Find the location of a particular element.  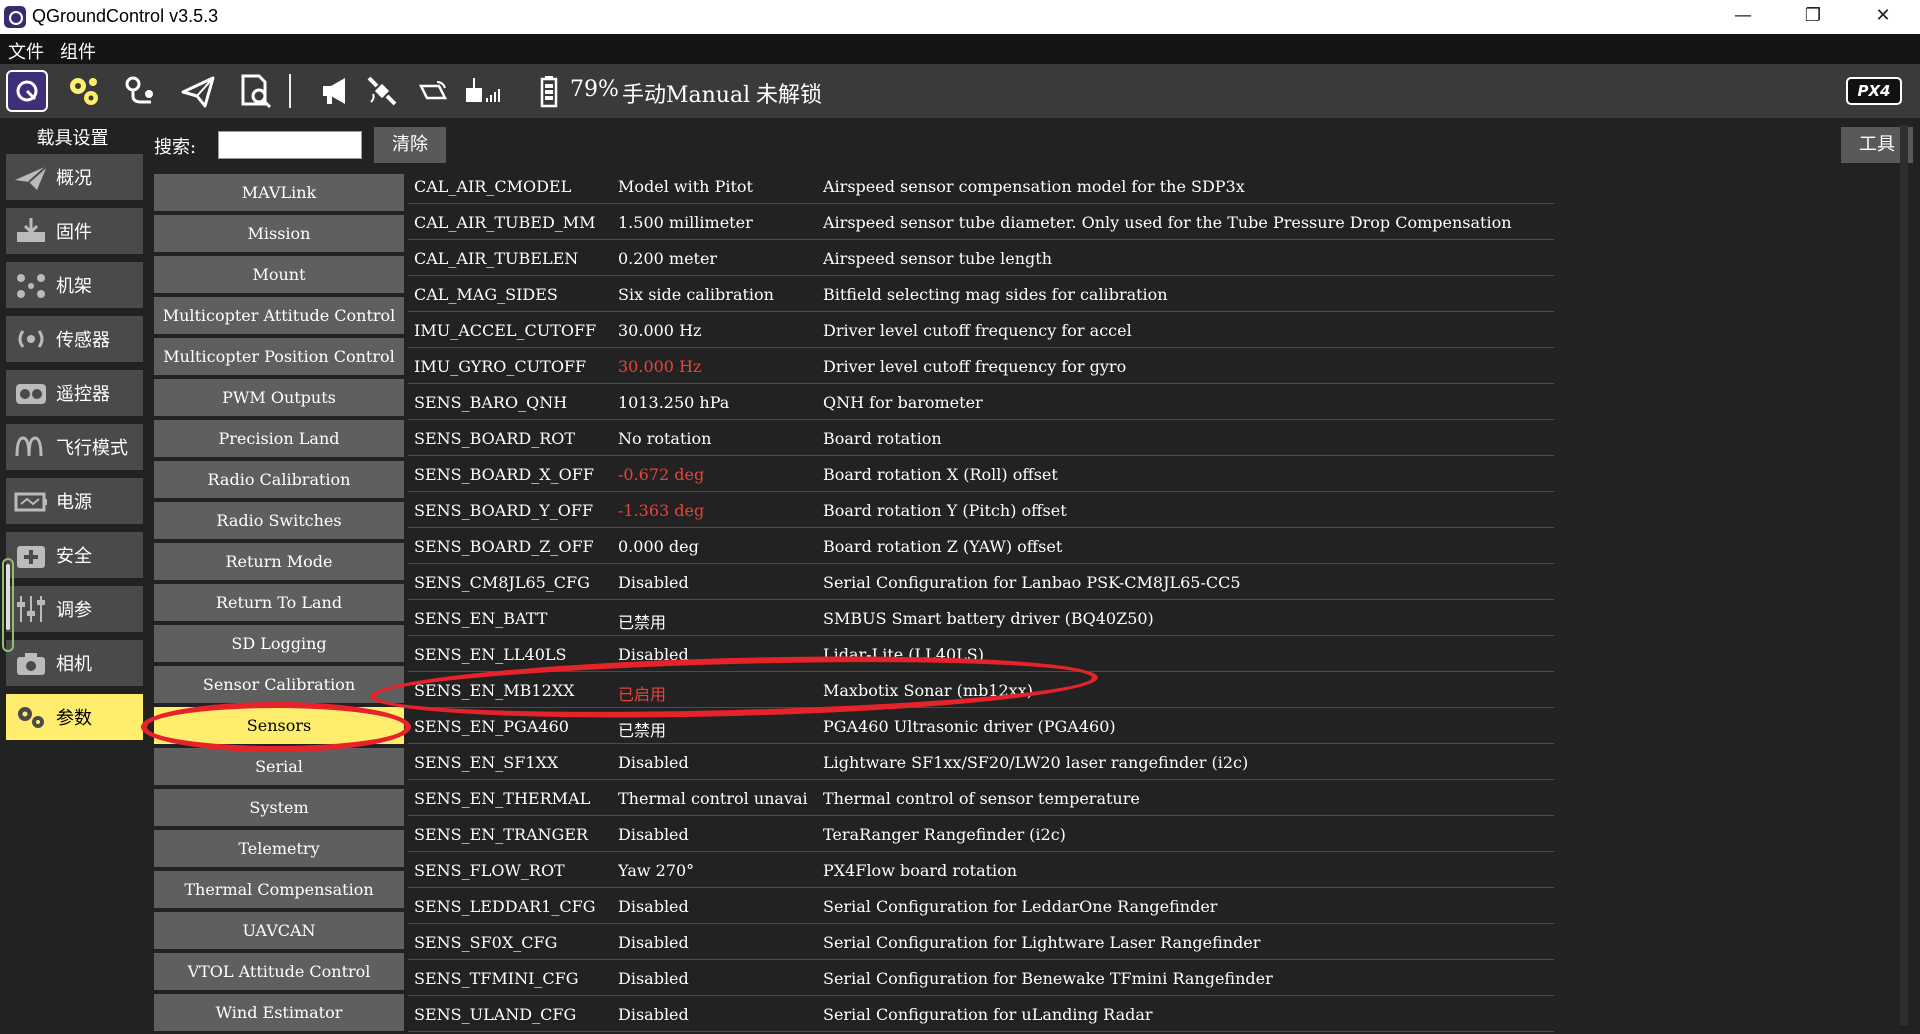

fly-view-button is located at coordinates (198, 91).